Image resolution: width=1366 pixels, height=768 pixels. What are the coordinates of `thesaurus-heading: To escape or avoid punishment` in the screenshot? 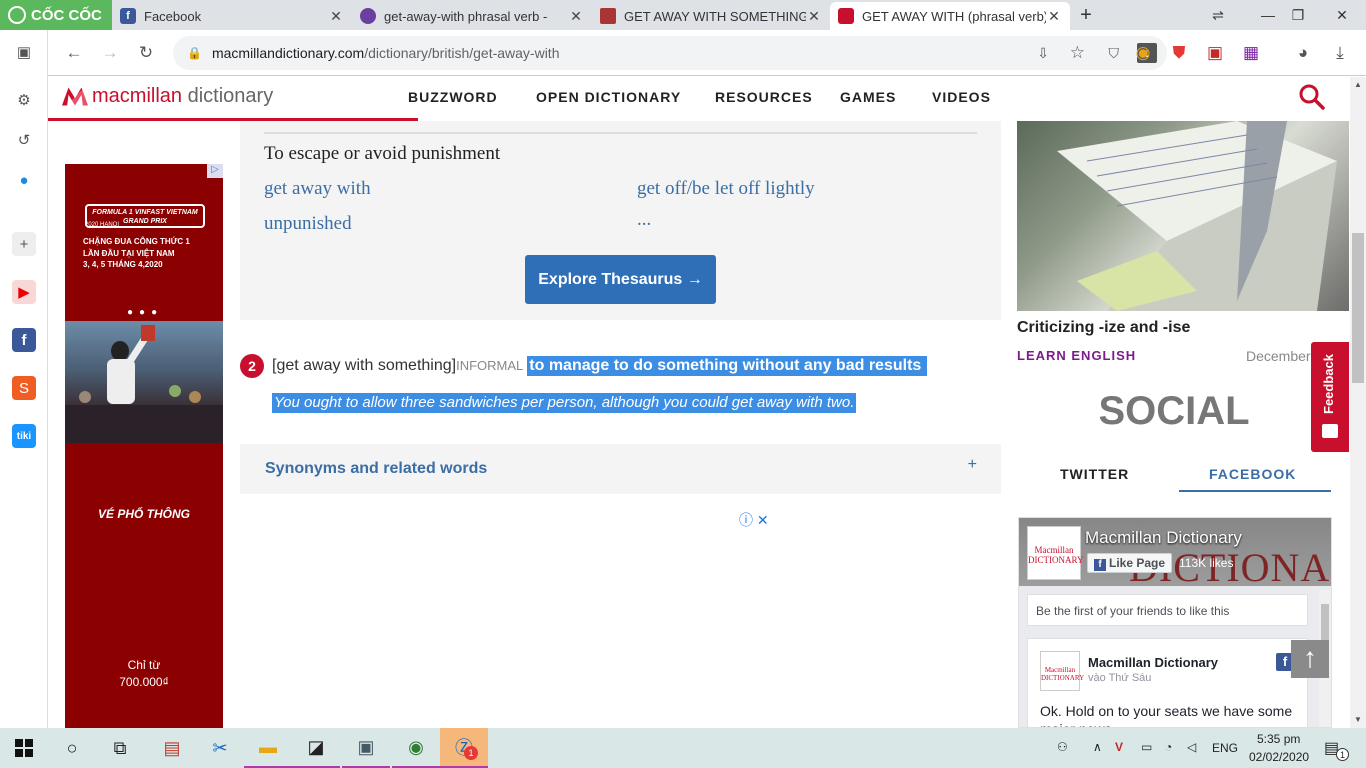 It's located at (382, 153).